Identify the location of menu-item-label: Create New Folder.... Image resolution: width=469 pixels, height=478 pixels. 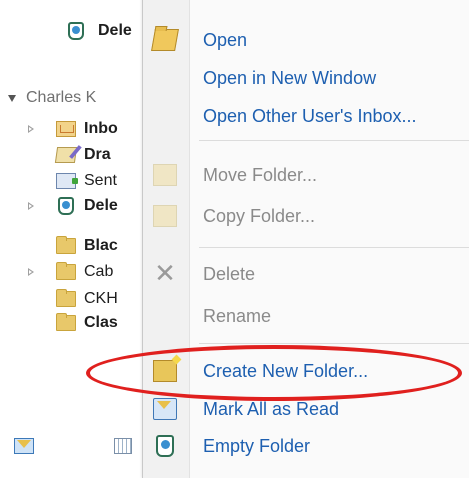
(286, 370).